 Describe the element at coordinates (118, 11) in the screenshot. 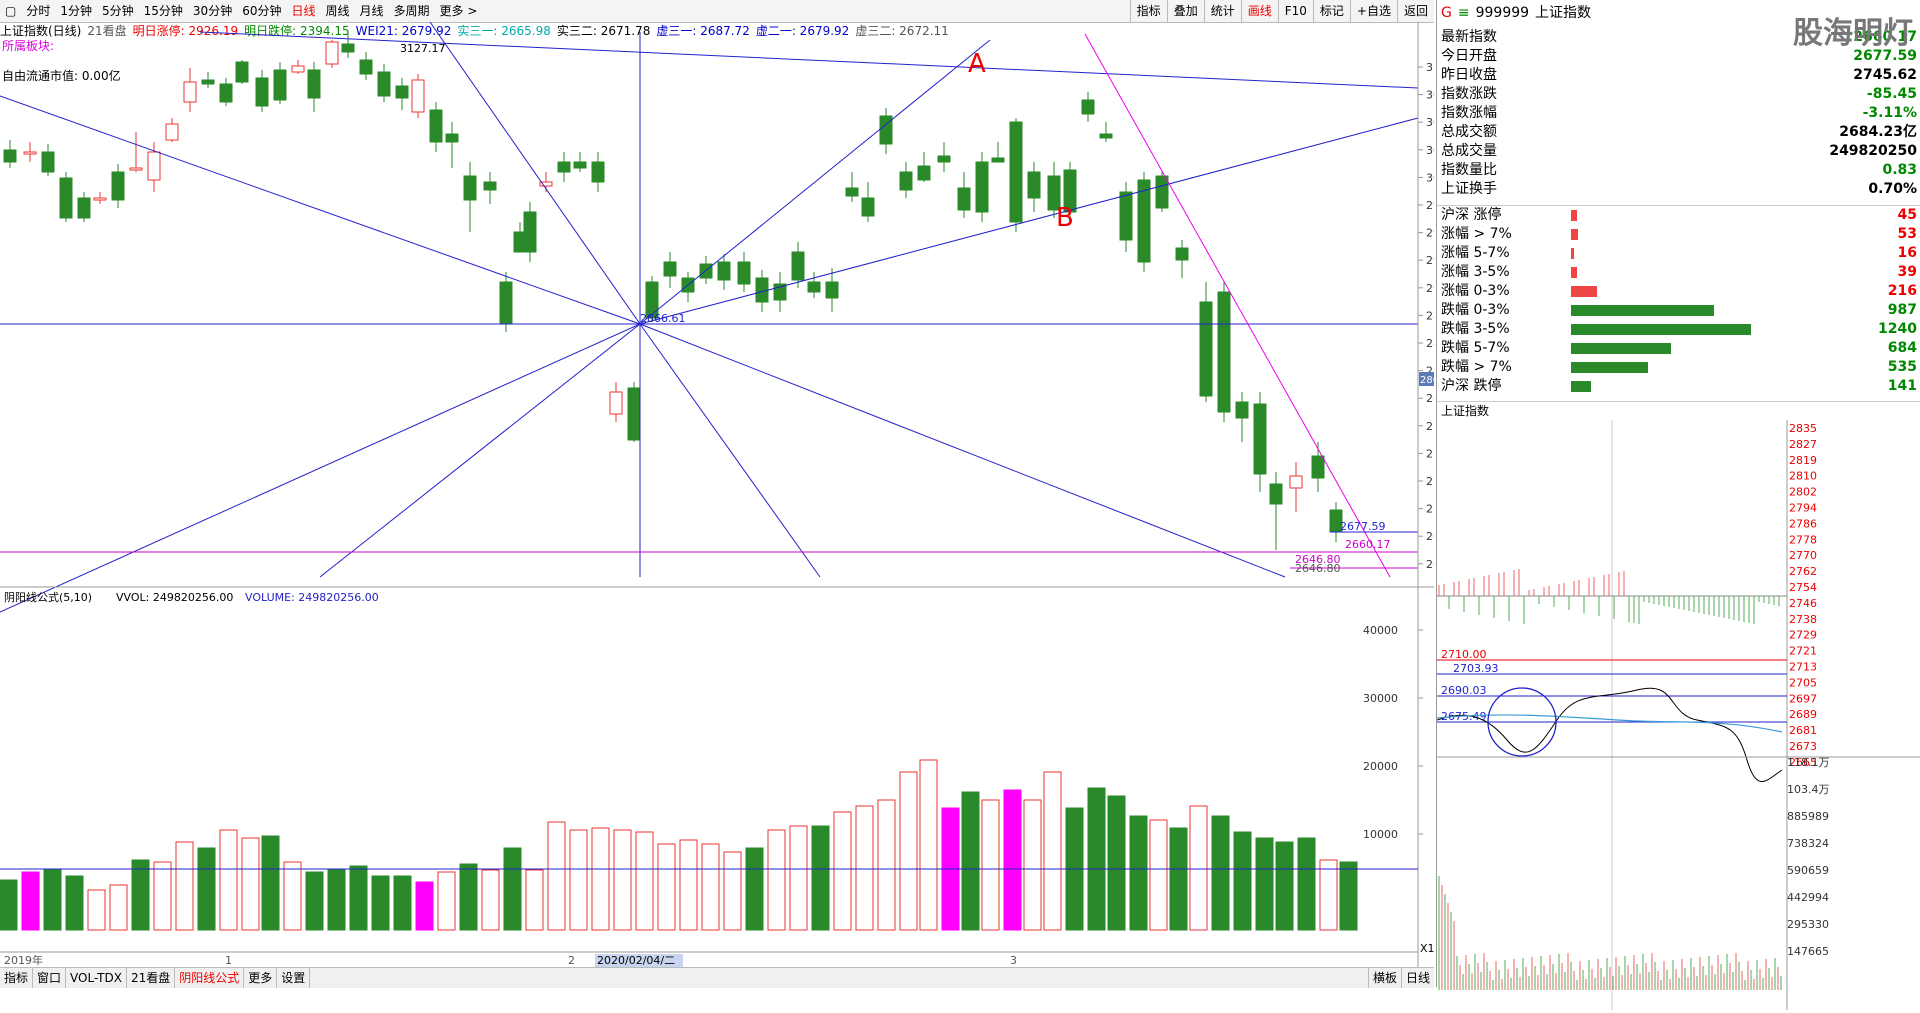

I see `tab-5min: 5分钟` at that location.